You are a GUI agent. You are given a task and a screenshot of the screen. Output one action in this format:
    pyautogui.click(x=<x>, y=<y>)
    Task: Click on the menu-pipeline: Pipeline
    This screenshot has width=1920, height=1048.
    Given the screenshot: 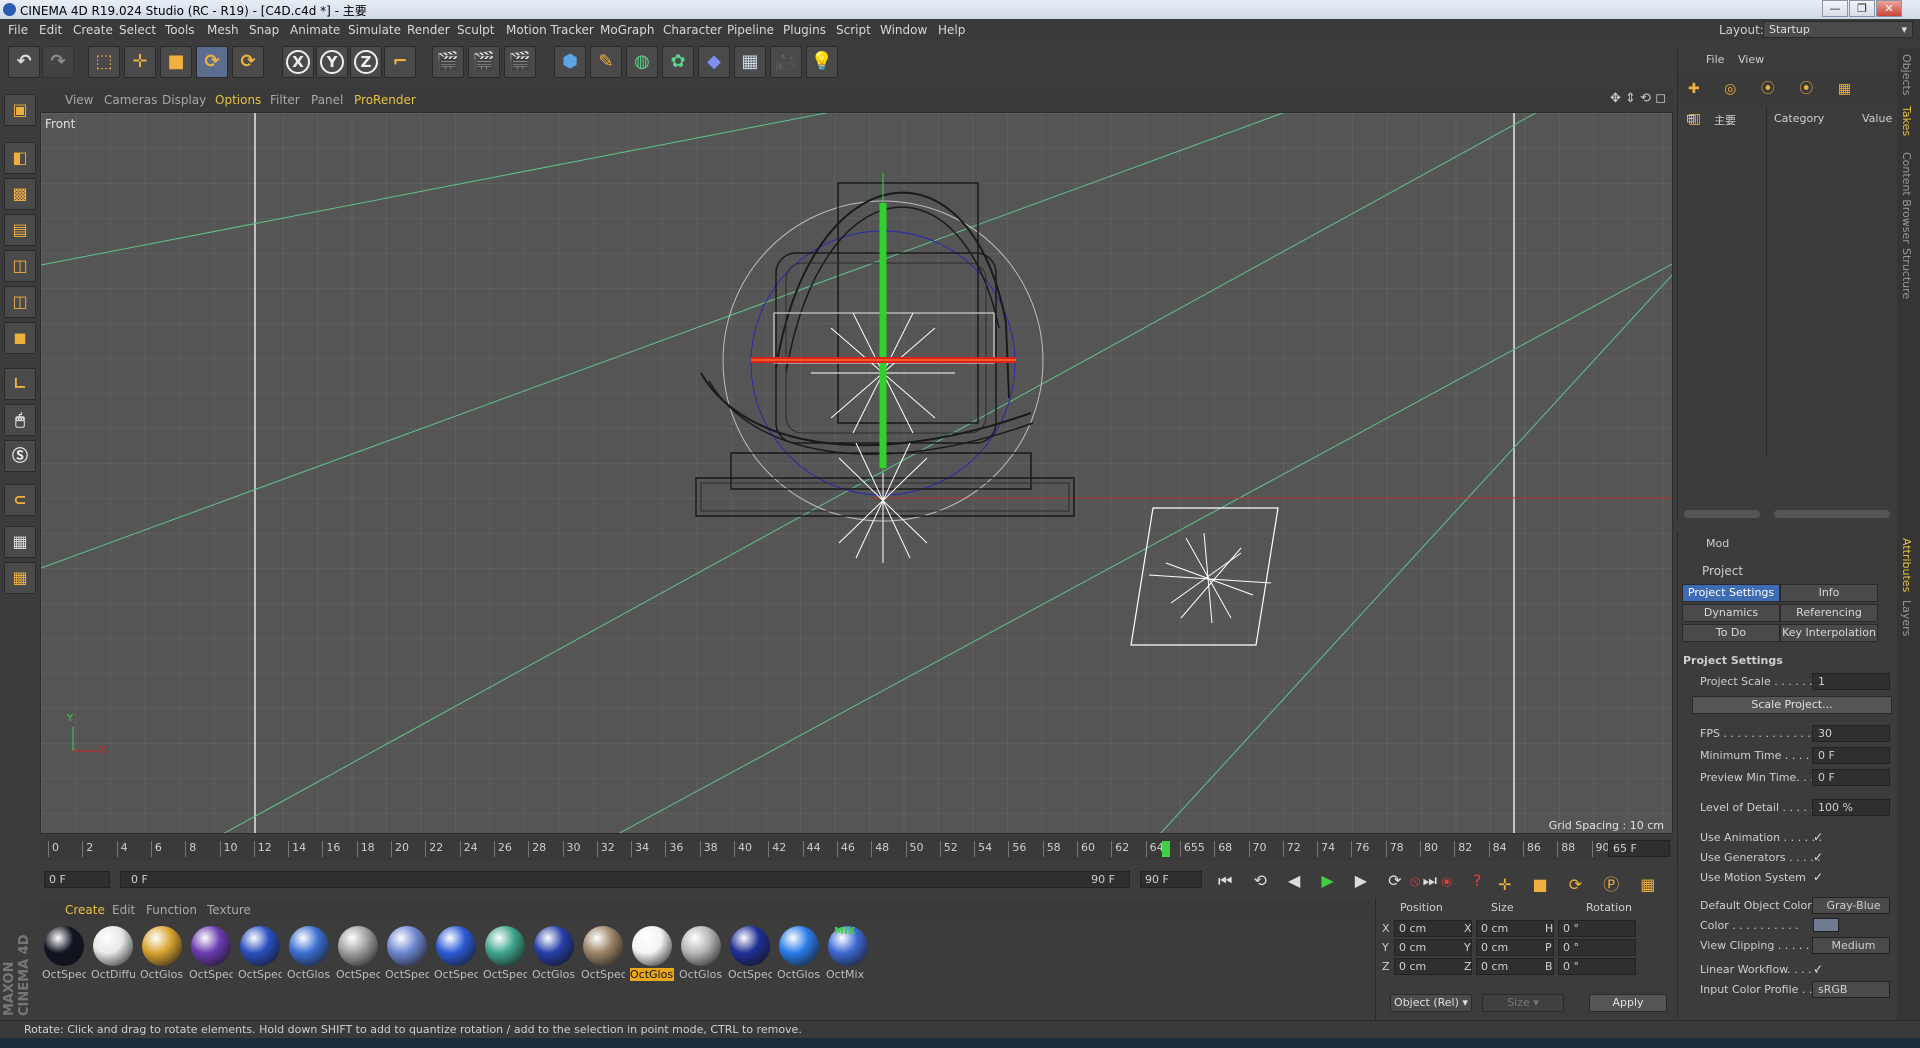 What is the action you would take?
    pyautogui.click(x=750, y=30)
    